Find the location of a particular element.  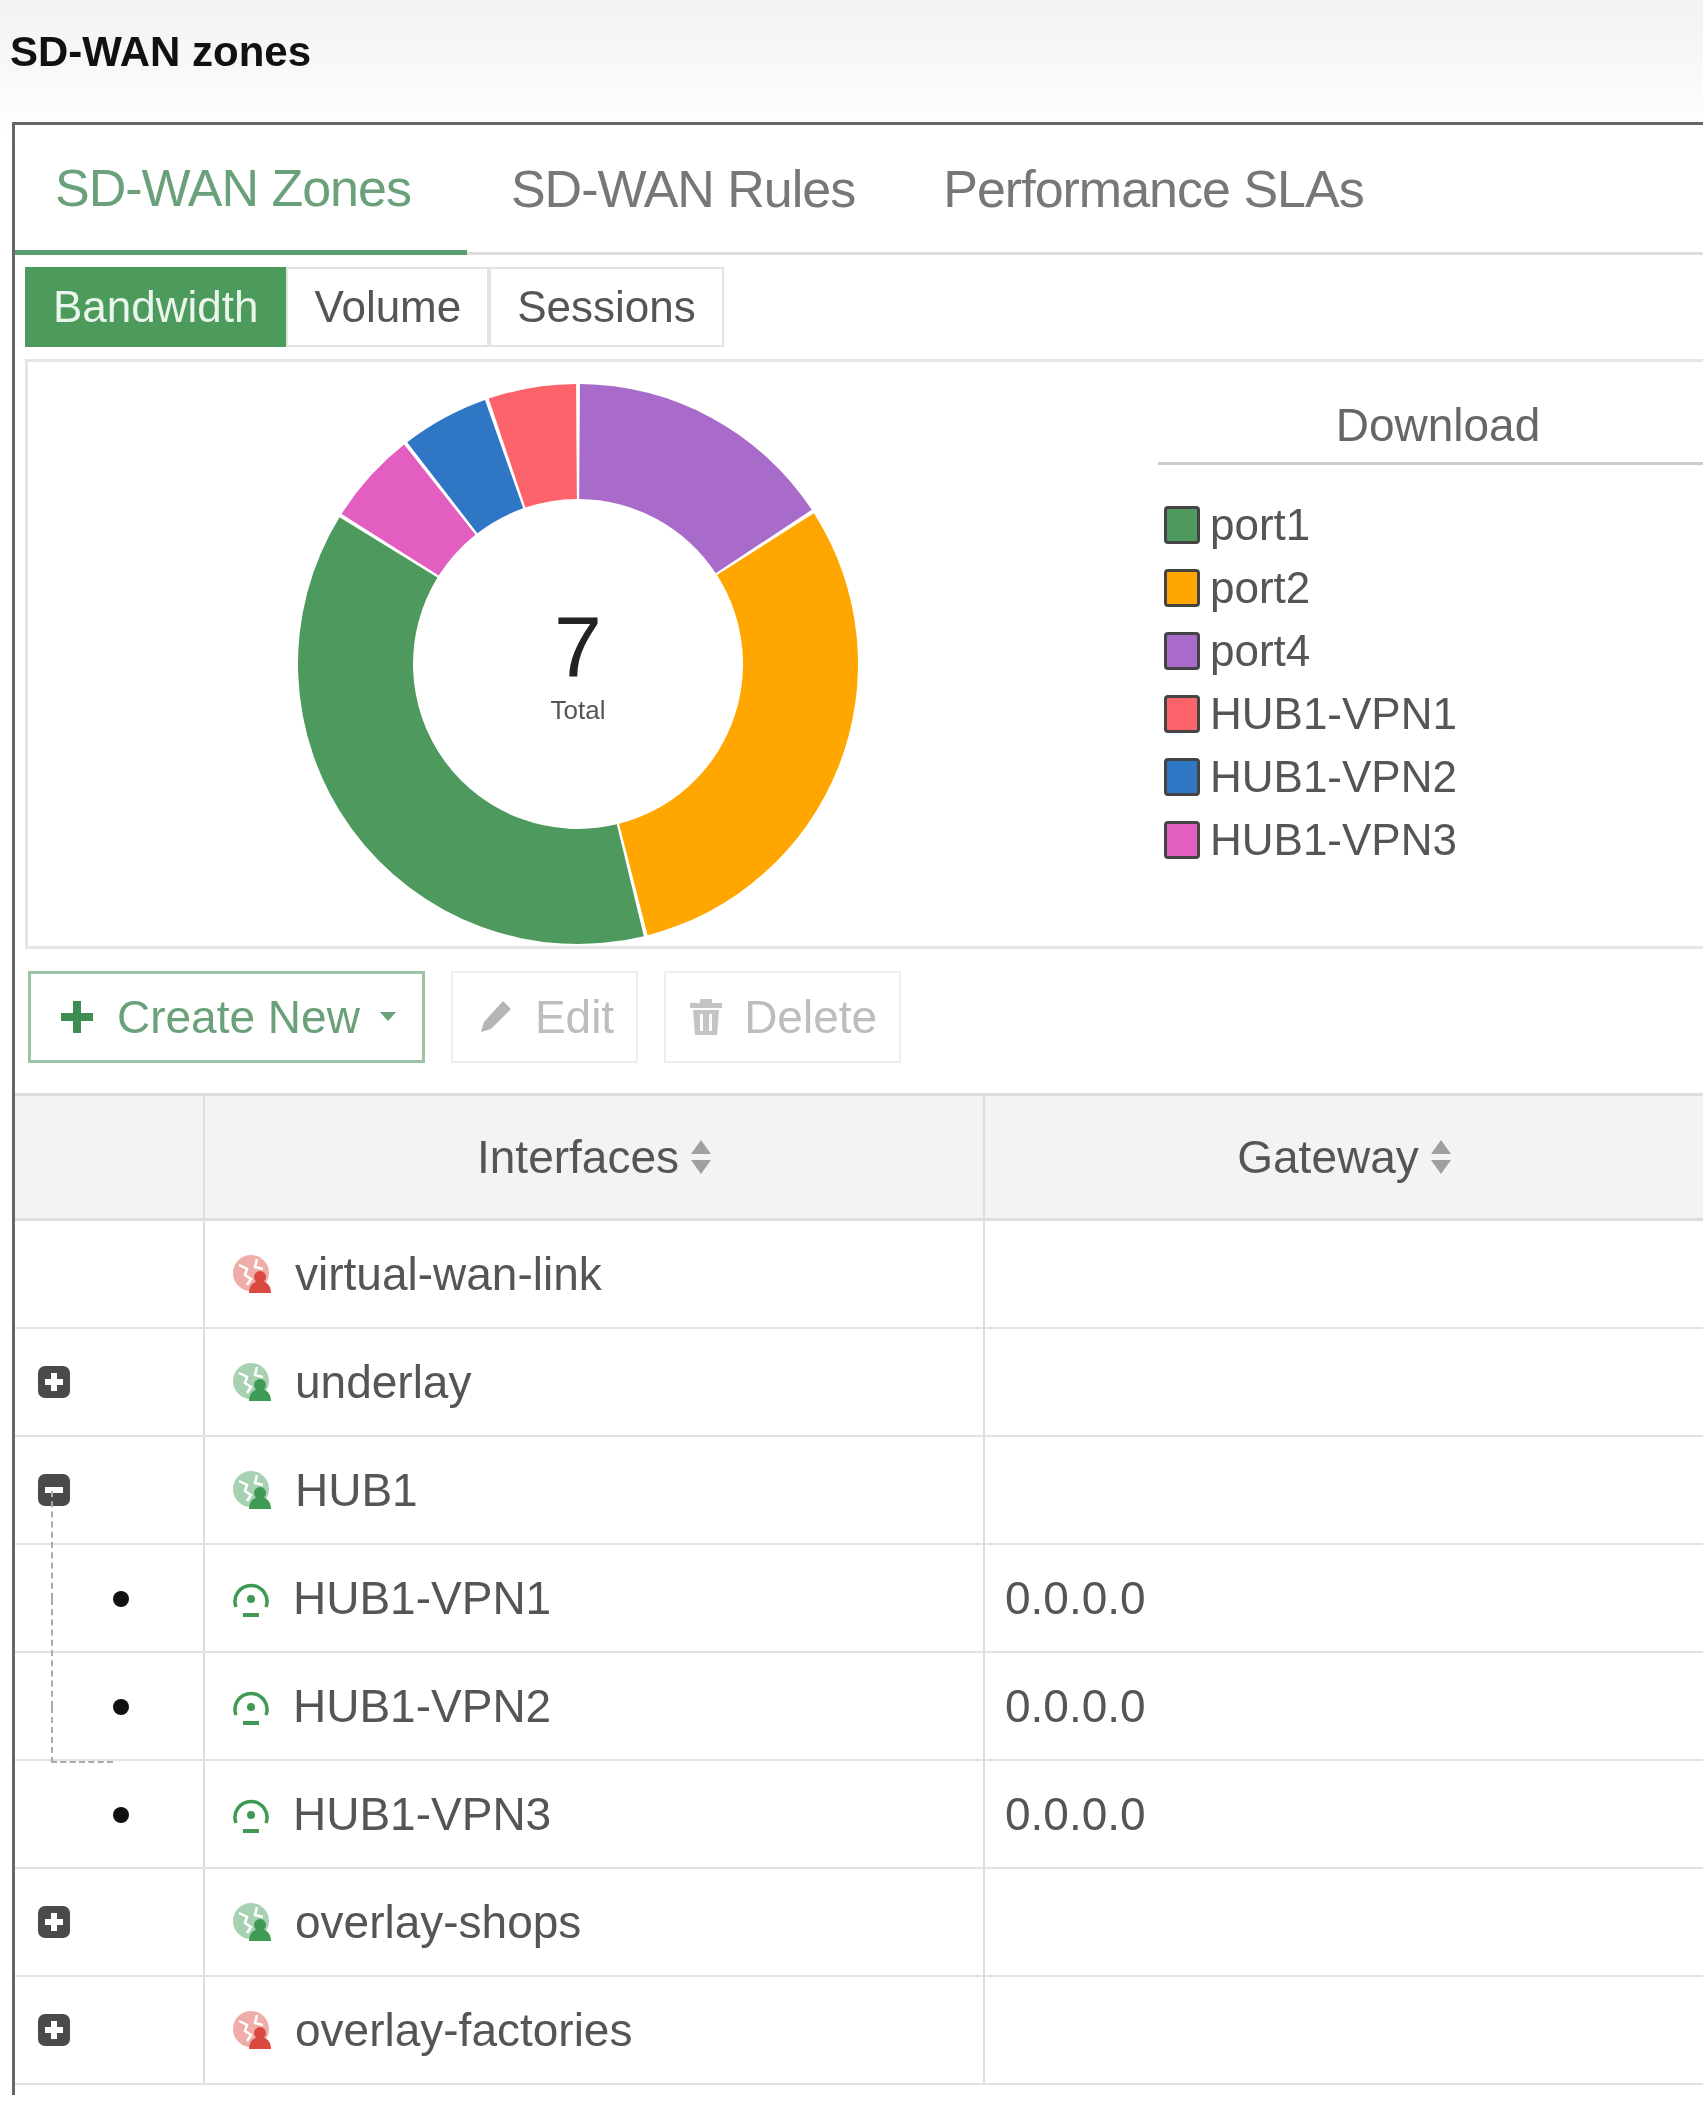

legend-label: port1 is located at coordinates (1260, 524).